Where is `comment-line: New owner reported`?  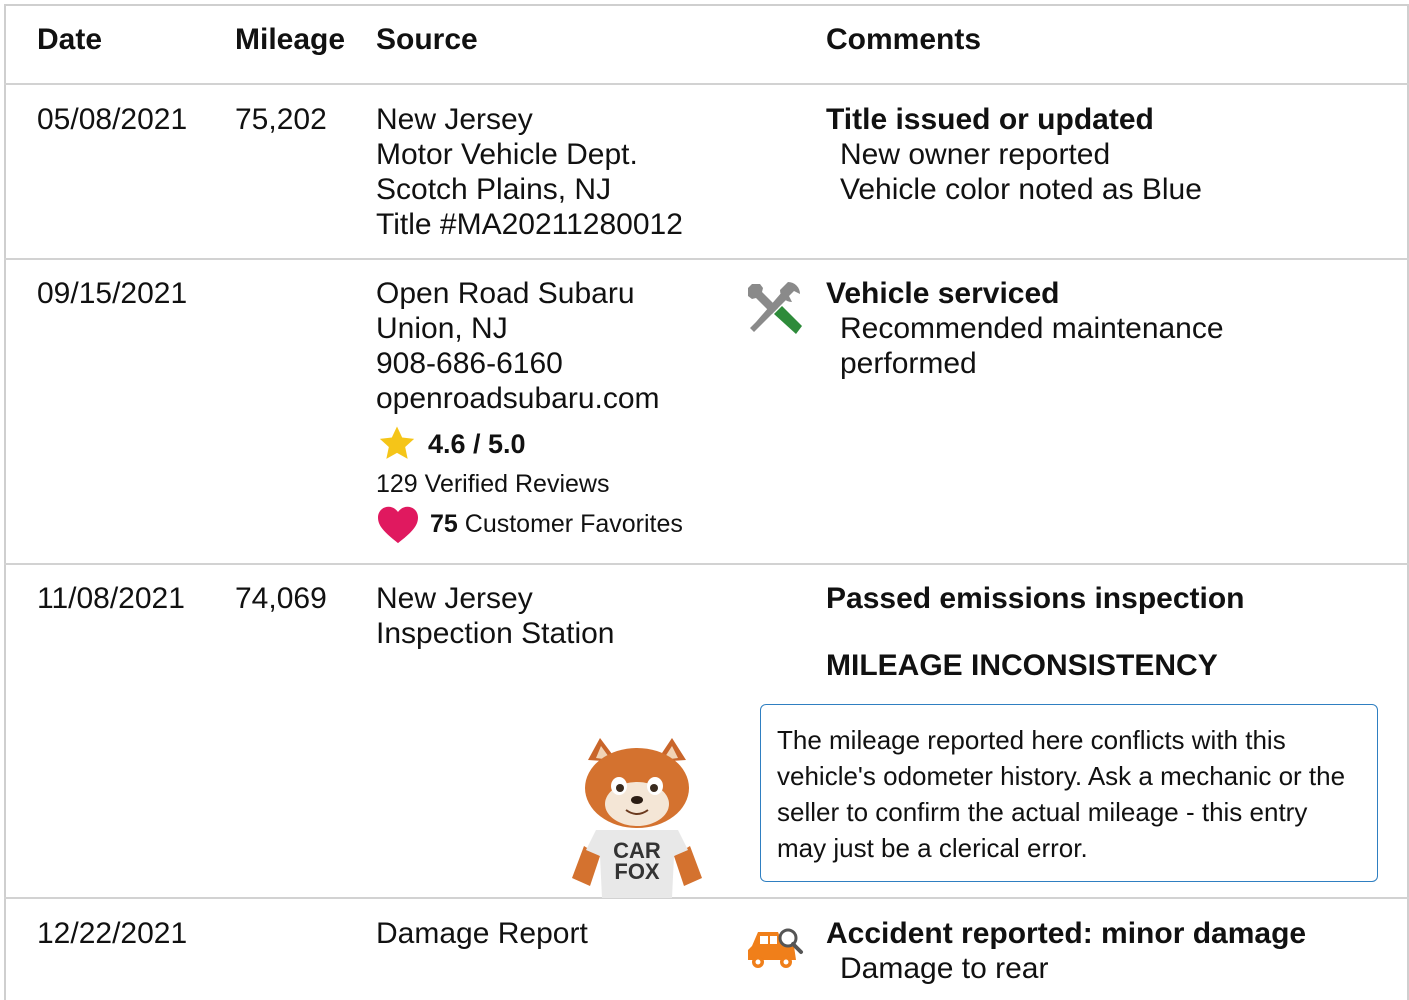
comment-line: New owner reported is located at coordinates (975, 154).